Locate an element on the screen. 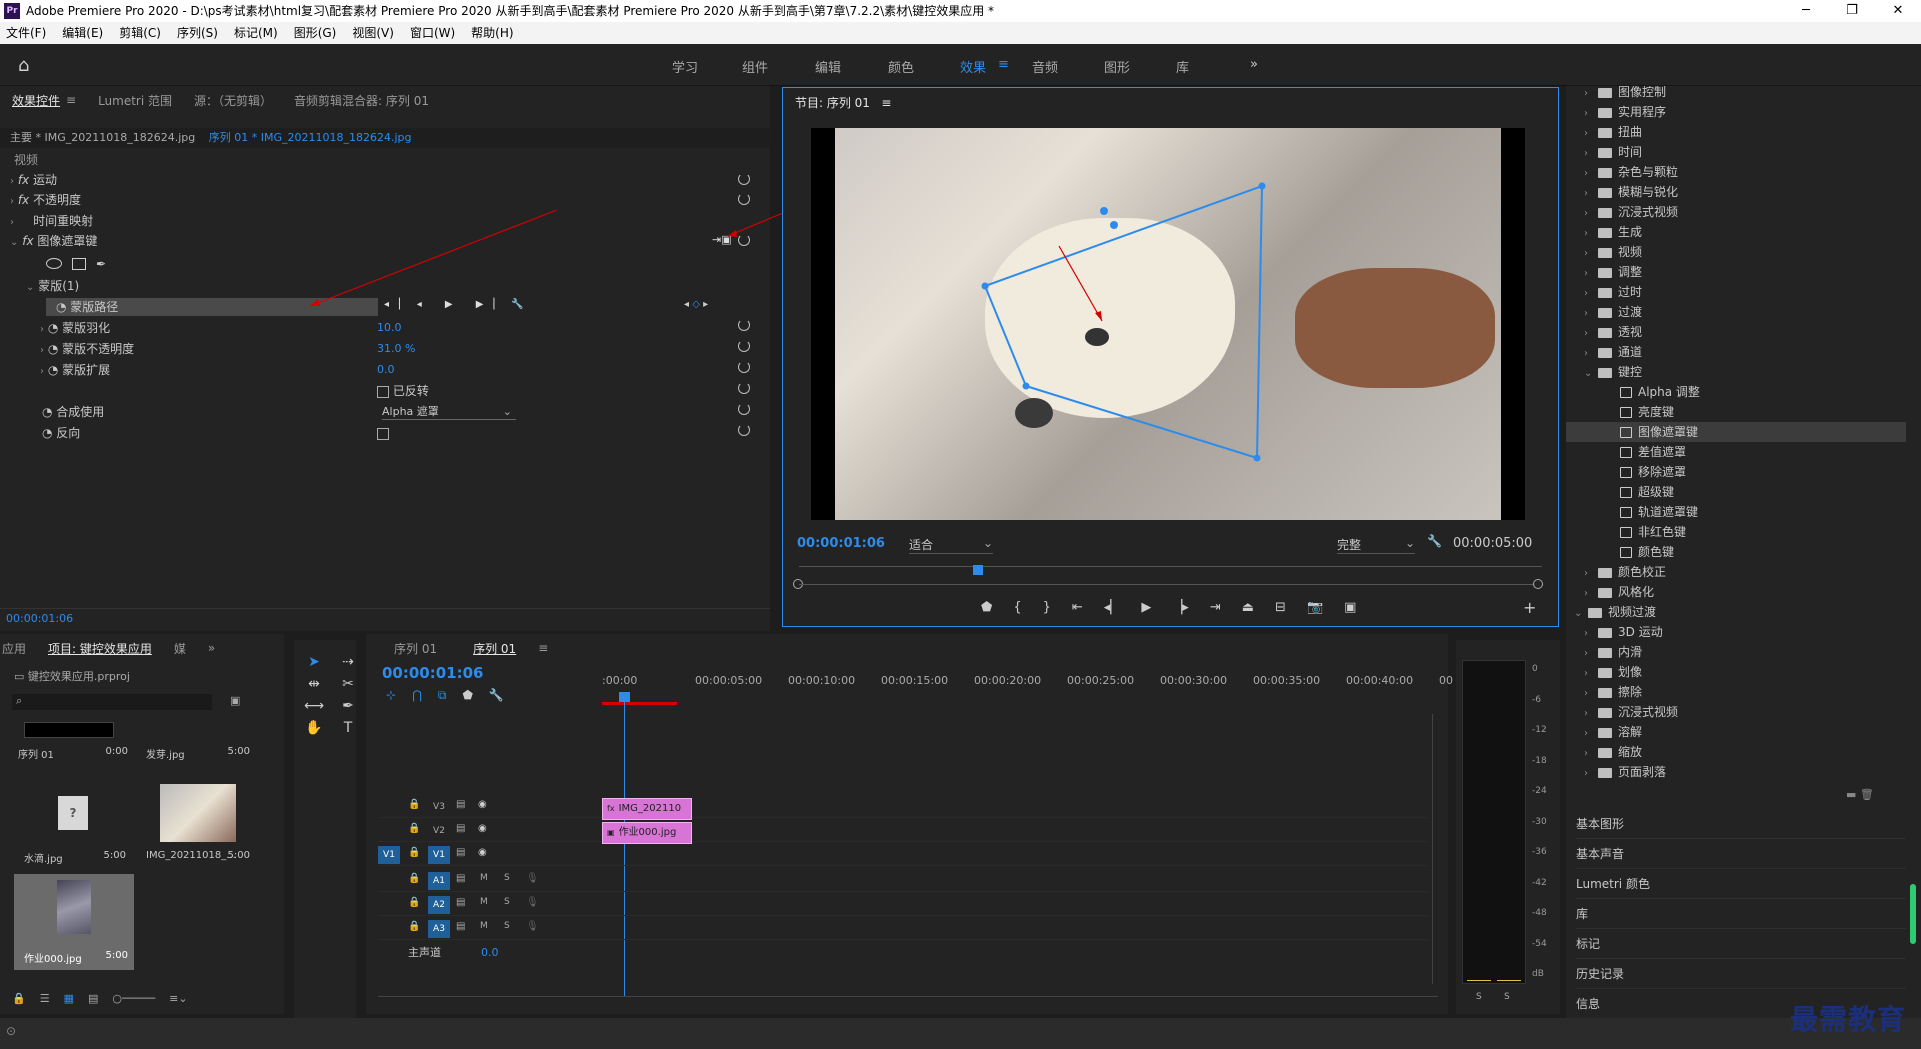 This screenshot has width=1921, height=1049. selection-tool-icon: ➤ is located at coordinates (314, 662).